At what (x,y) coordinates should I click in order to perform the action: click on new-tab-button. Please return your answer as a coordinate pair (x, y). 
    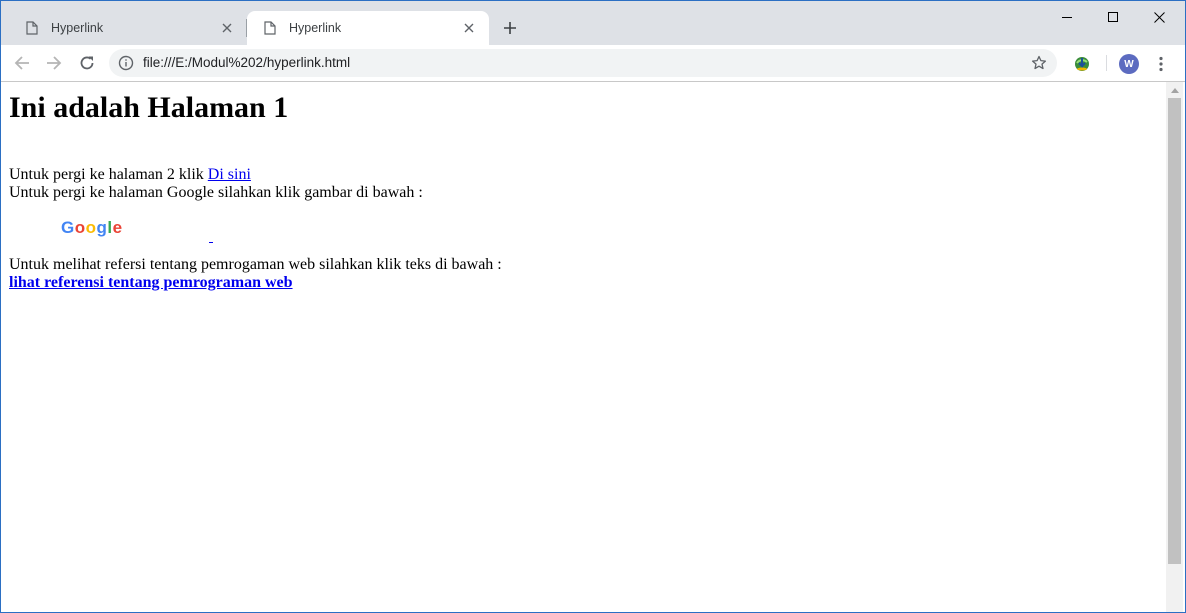
    Looking at the image, I should click on (510, 28).